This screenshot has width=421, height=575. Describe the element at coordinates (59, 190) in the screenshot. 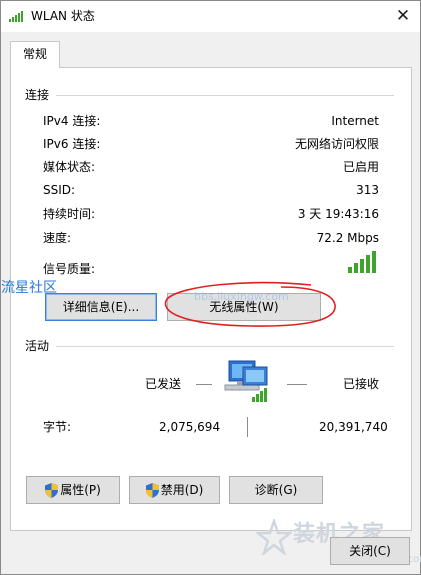

I see `ssid-label: SSID:` at that location.